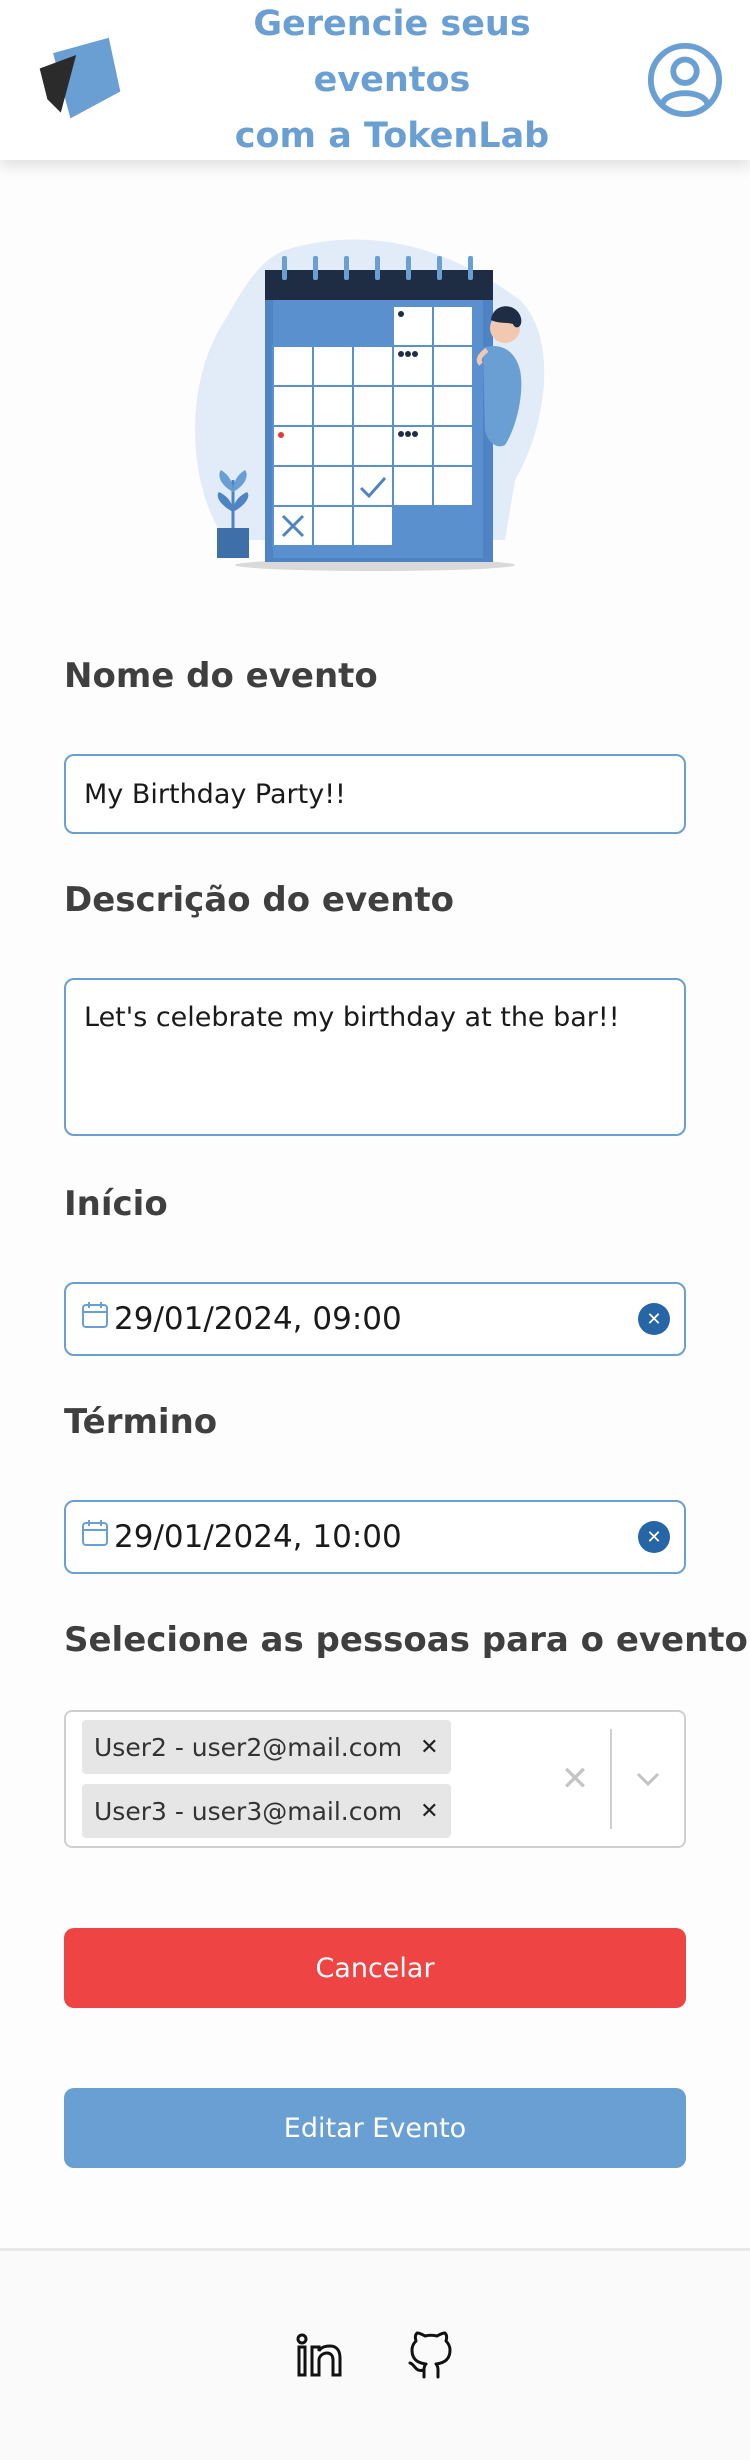 This screenshot has width=750, height=2460. I want to click on start-date-clear-button: ✕, so click(654, 1319).